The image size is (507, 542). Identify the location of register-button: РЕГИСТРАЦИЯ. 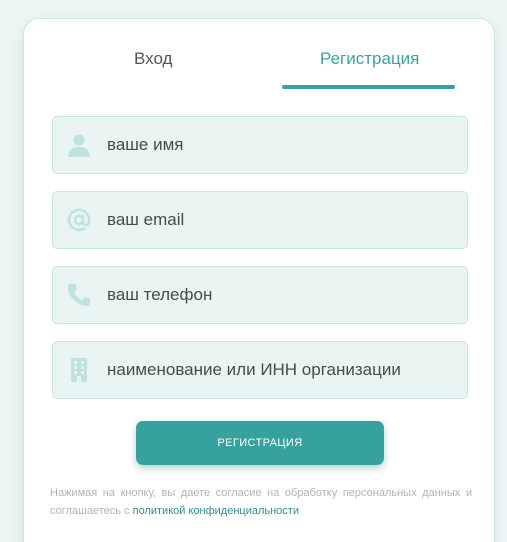
(260, 443).